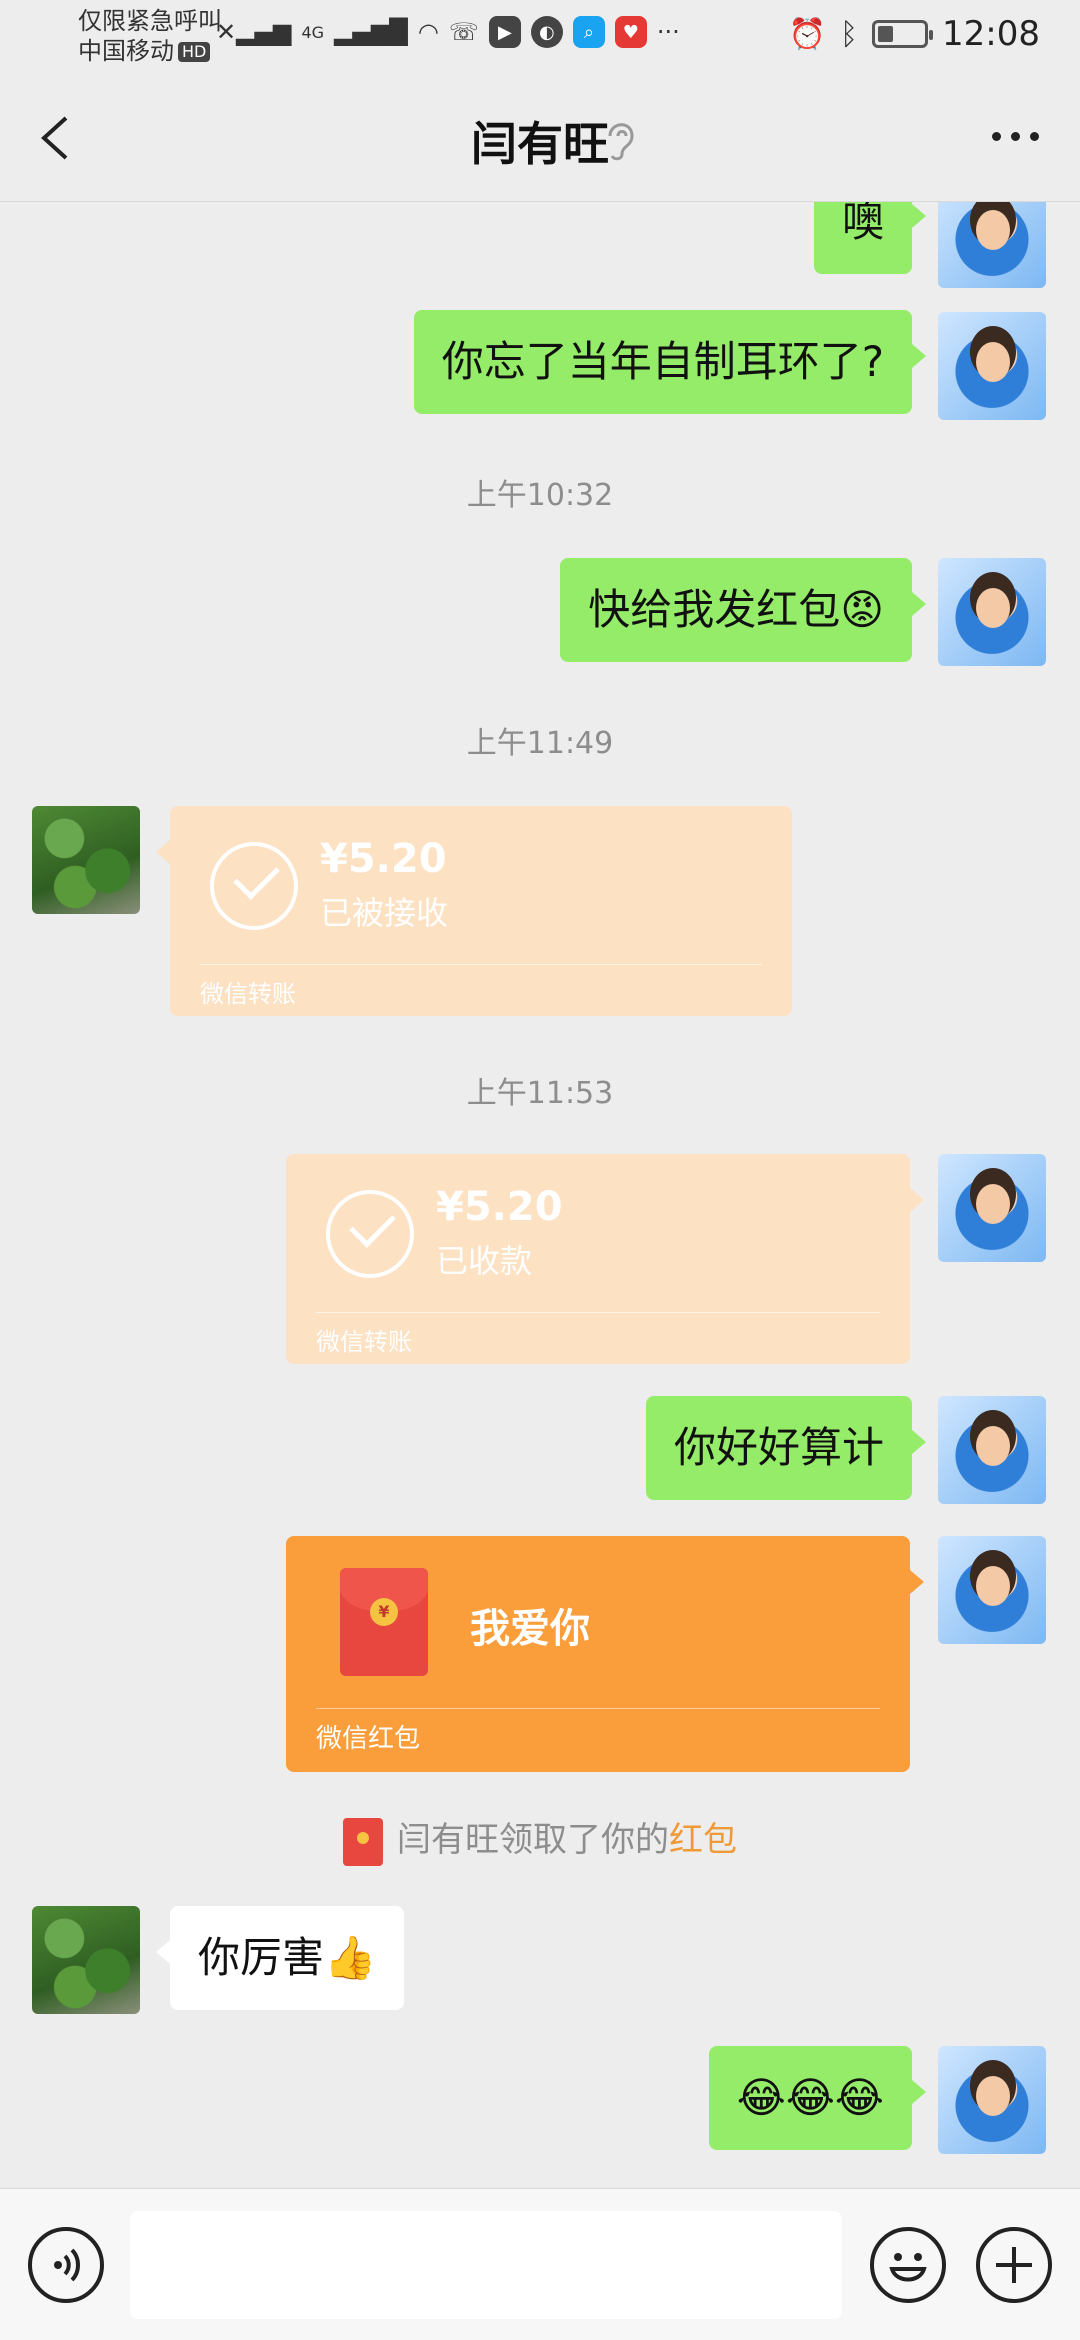 The image size is (1080, 2340). I want to click on no-signal-icon: ✕▂▄▆, so click(254, 32).